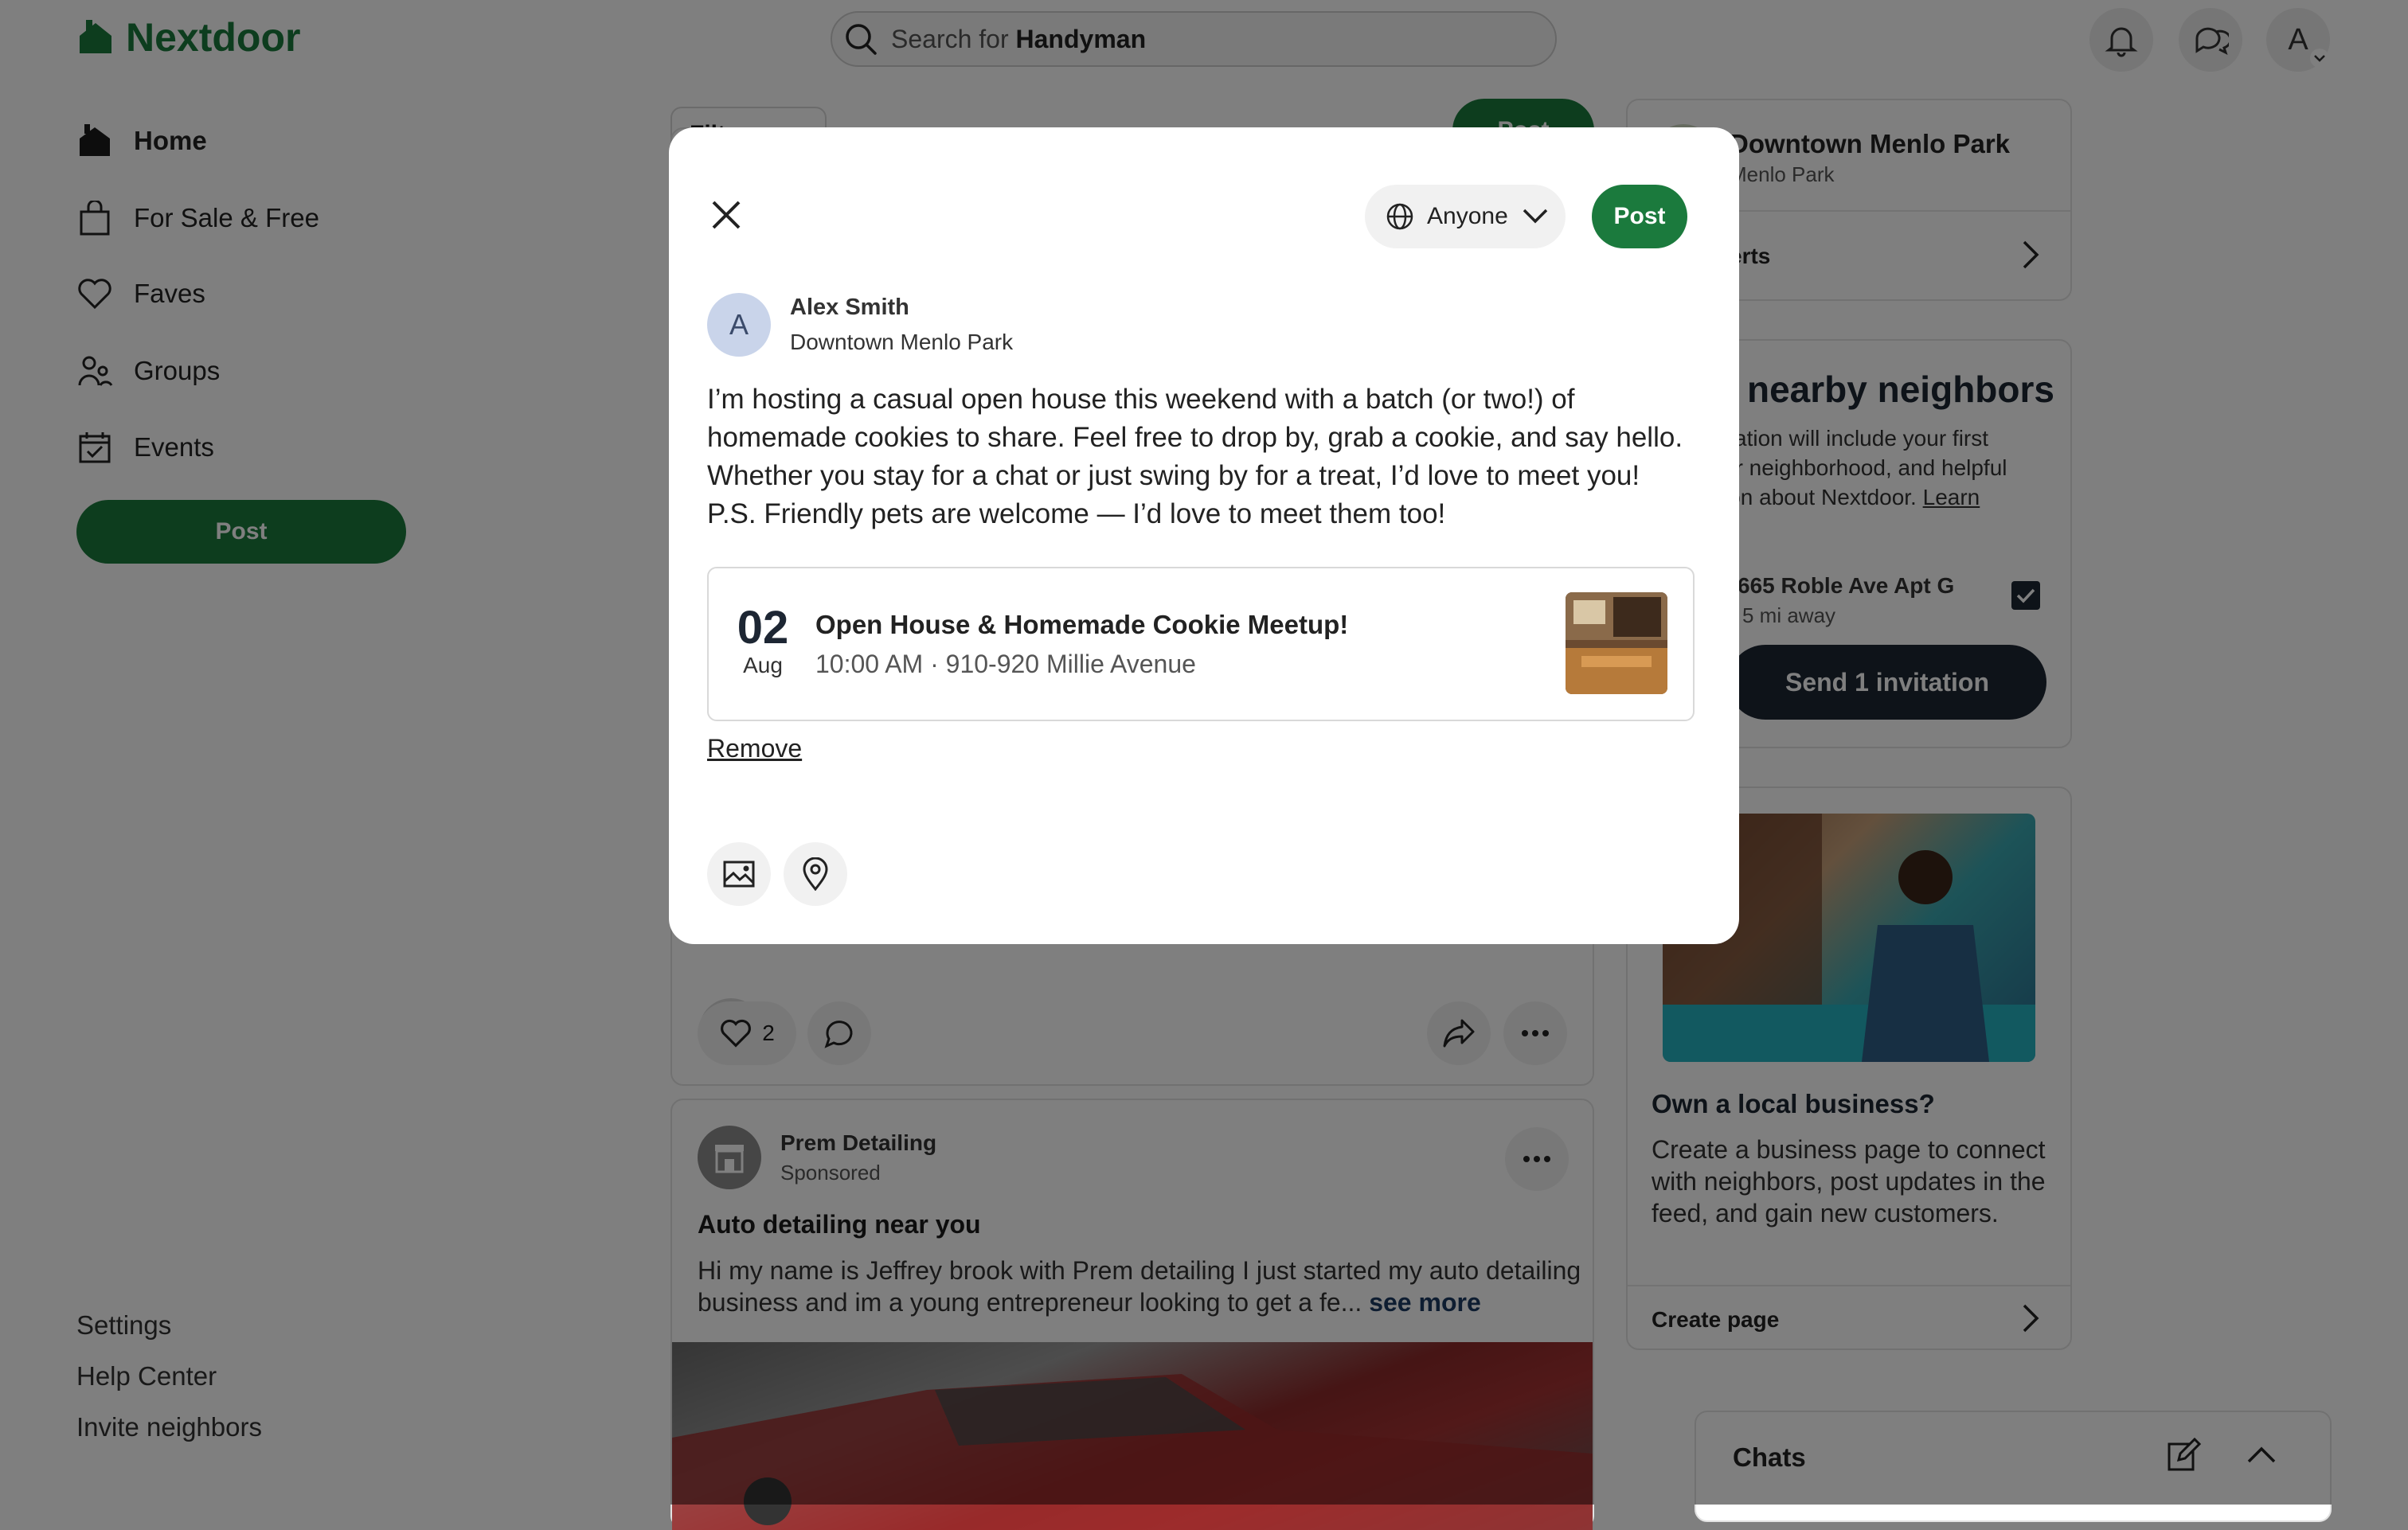  What do you see at coordinates (1082, 625) in the screenshot?
I see `event-title: Open House & Homemade Cookie Meetup!` at bounding box center [1082, 625].